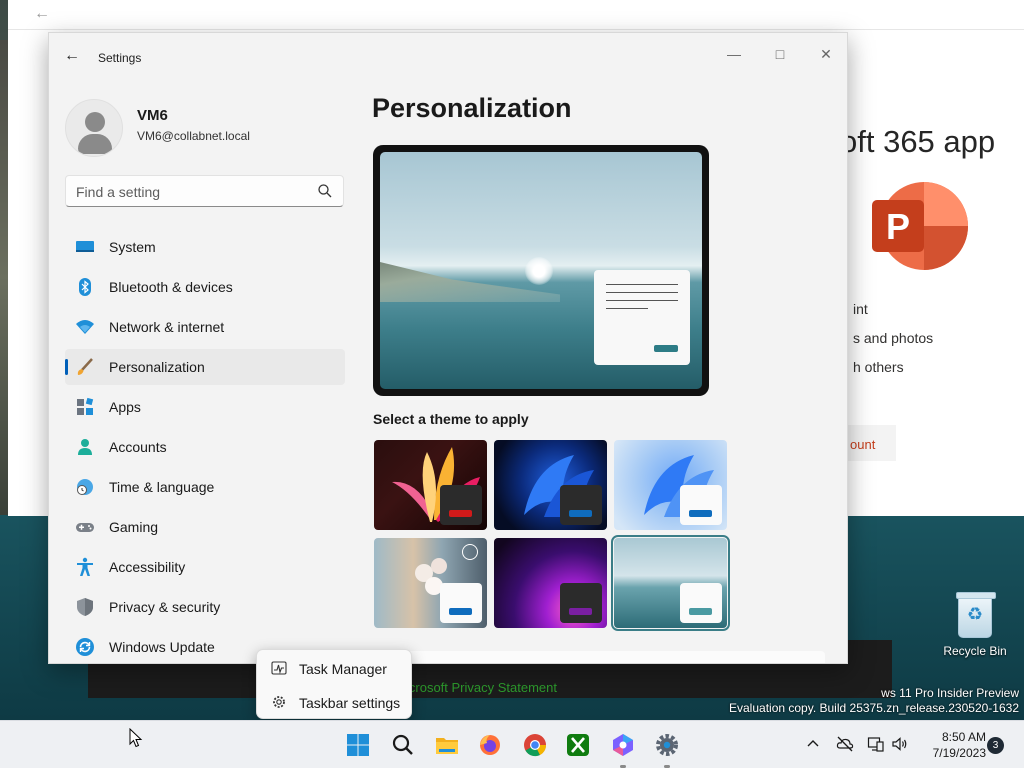 This screenshot has height=768, width=1024. Describe the element at coordinates (430, 485) in the screenshot. I see `theme-tile-glow` at that location.